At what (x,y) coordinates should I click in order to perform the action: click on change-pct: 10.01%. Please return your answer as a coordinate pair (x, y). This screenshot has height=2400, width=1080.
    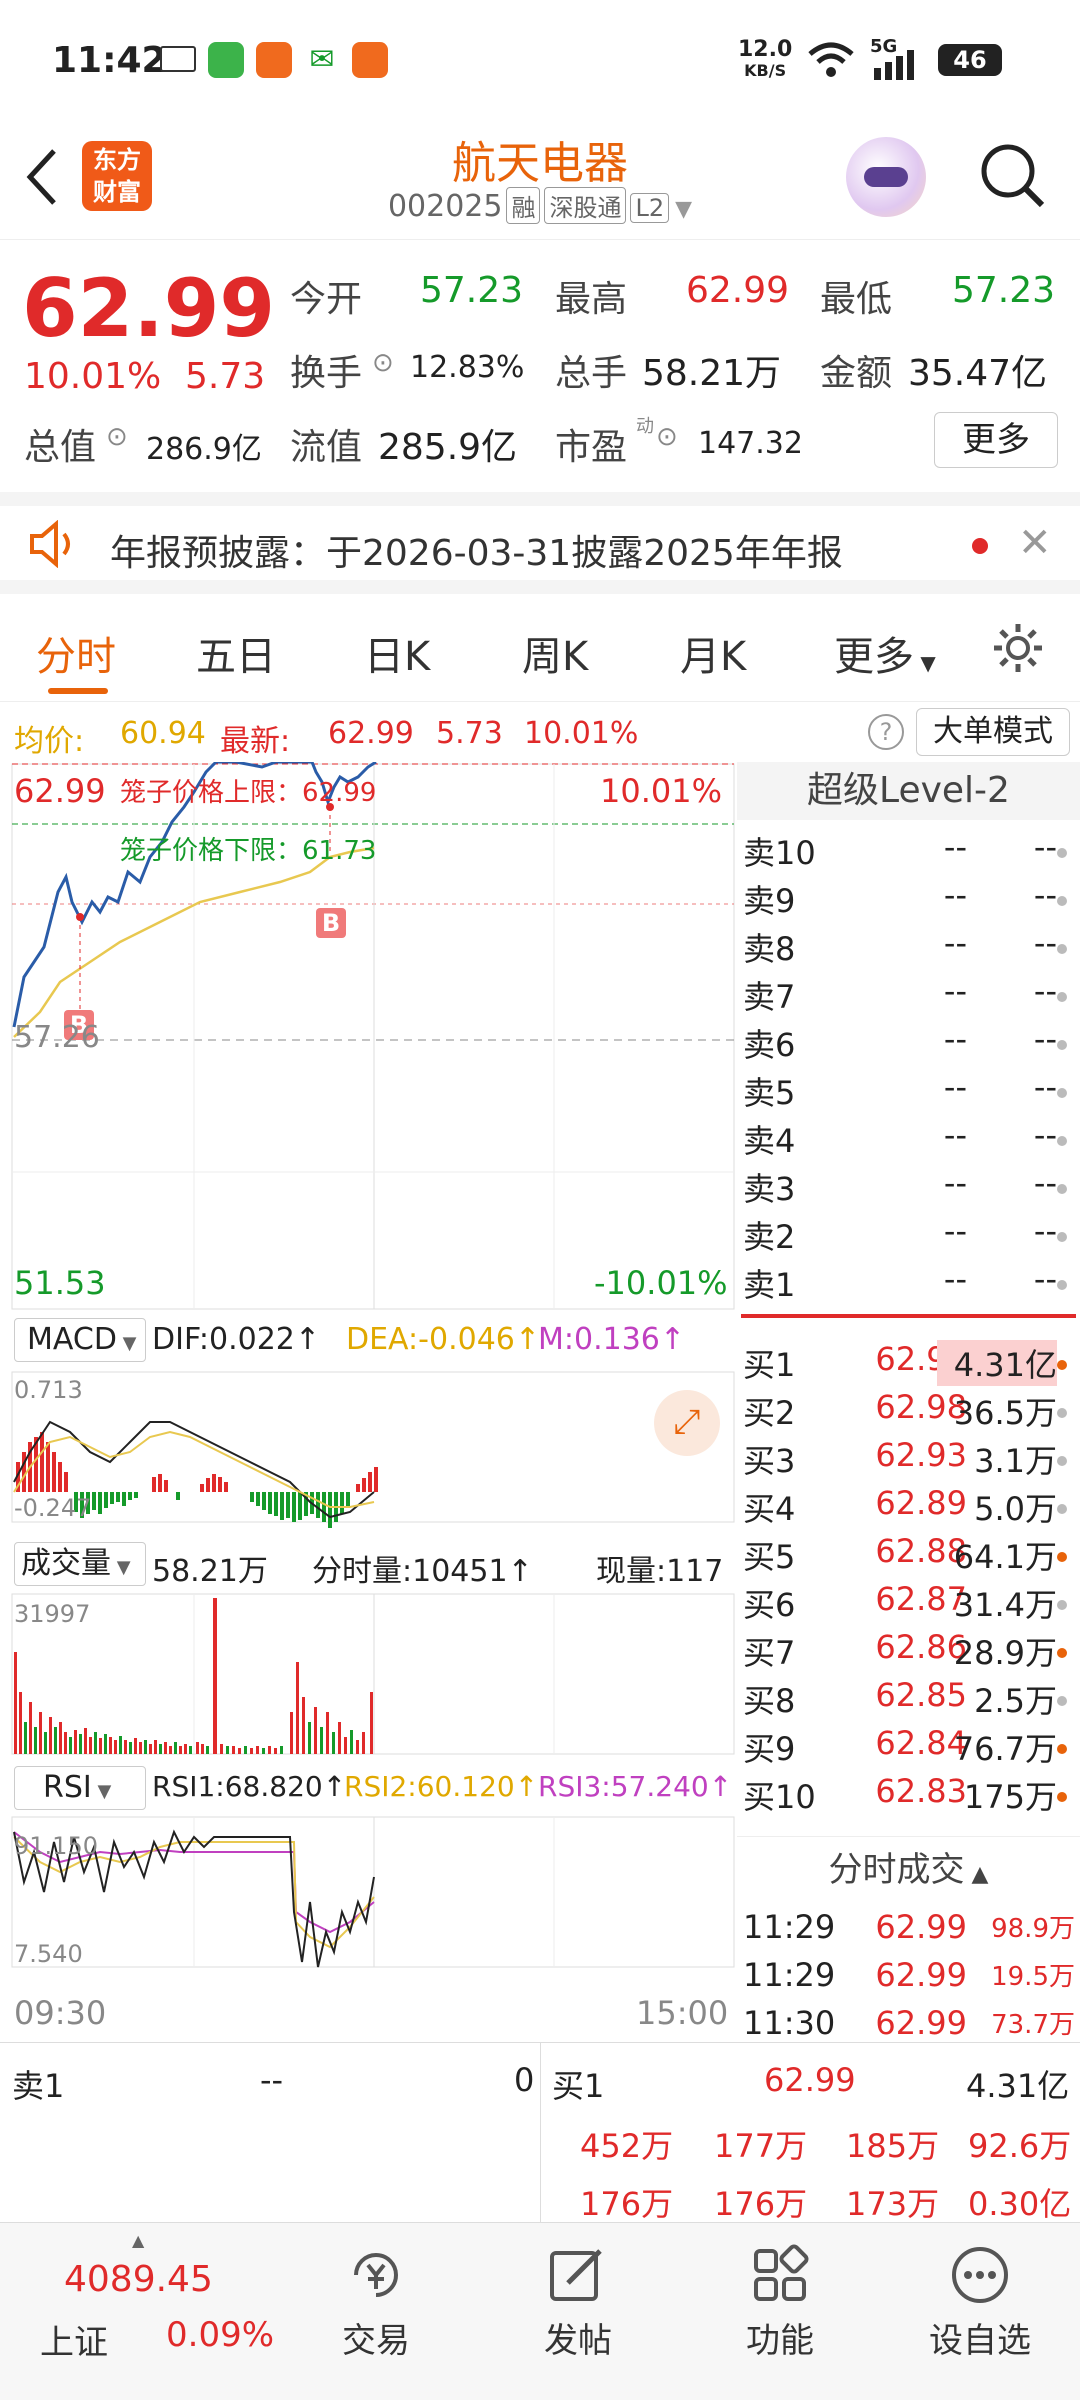
    Looking at the image, I should click on (93, 376).